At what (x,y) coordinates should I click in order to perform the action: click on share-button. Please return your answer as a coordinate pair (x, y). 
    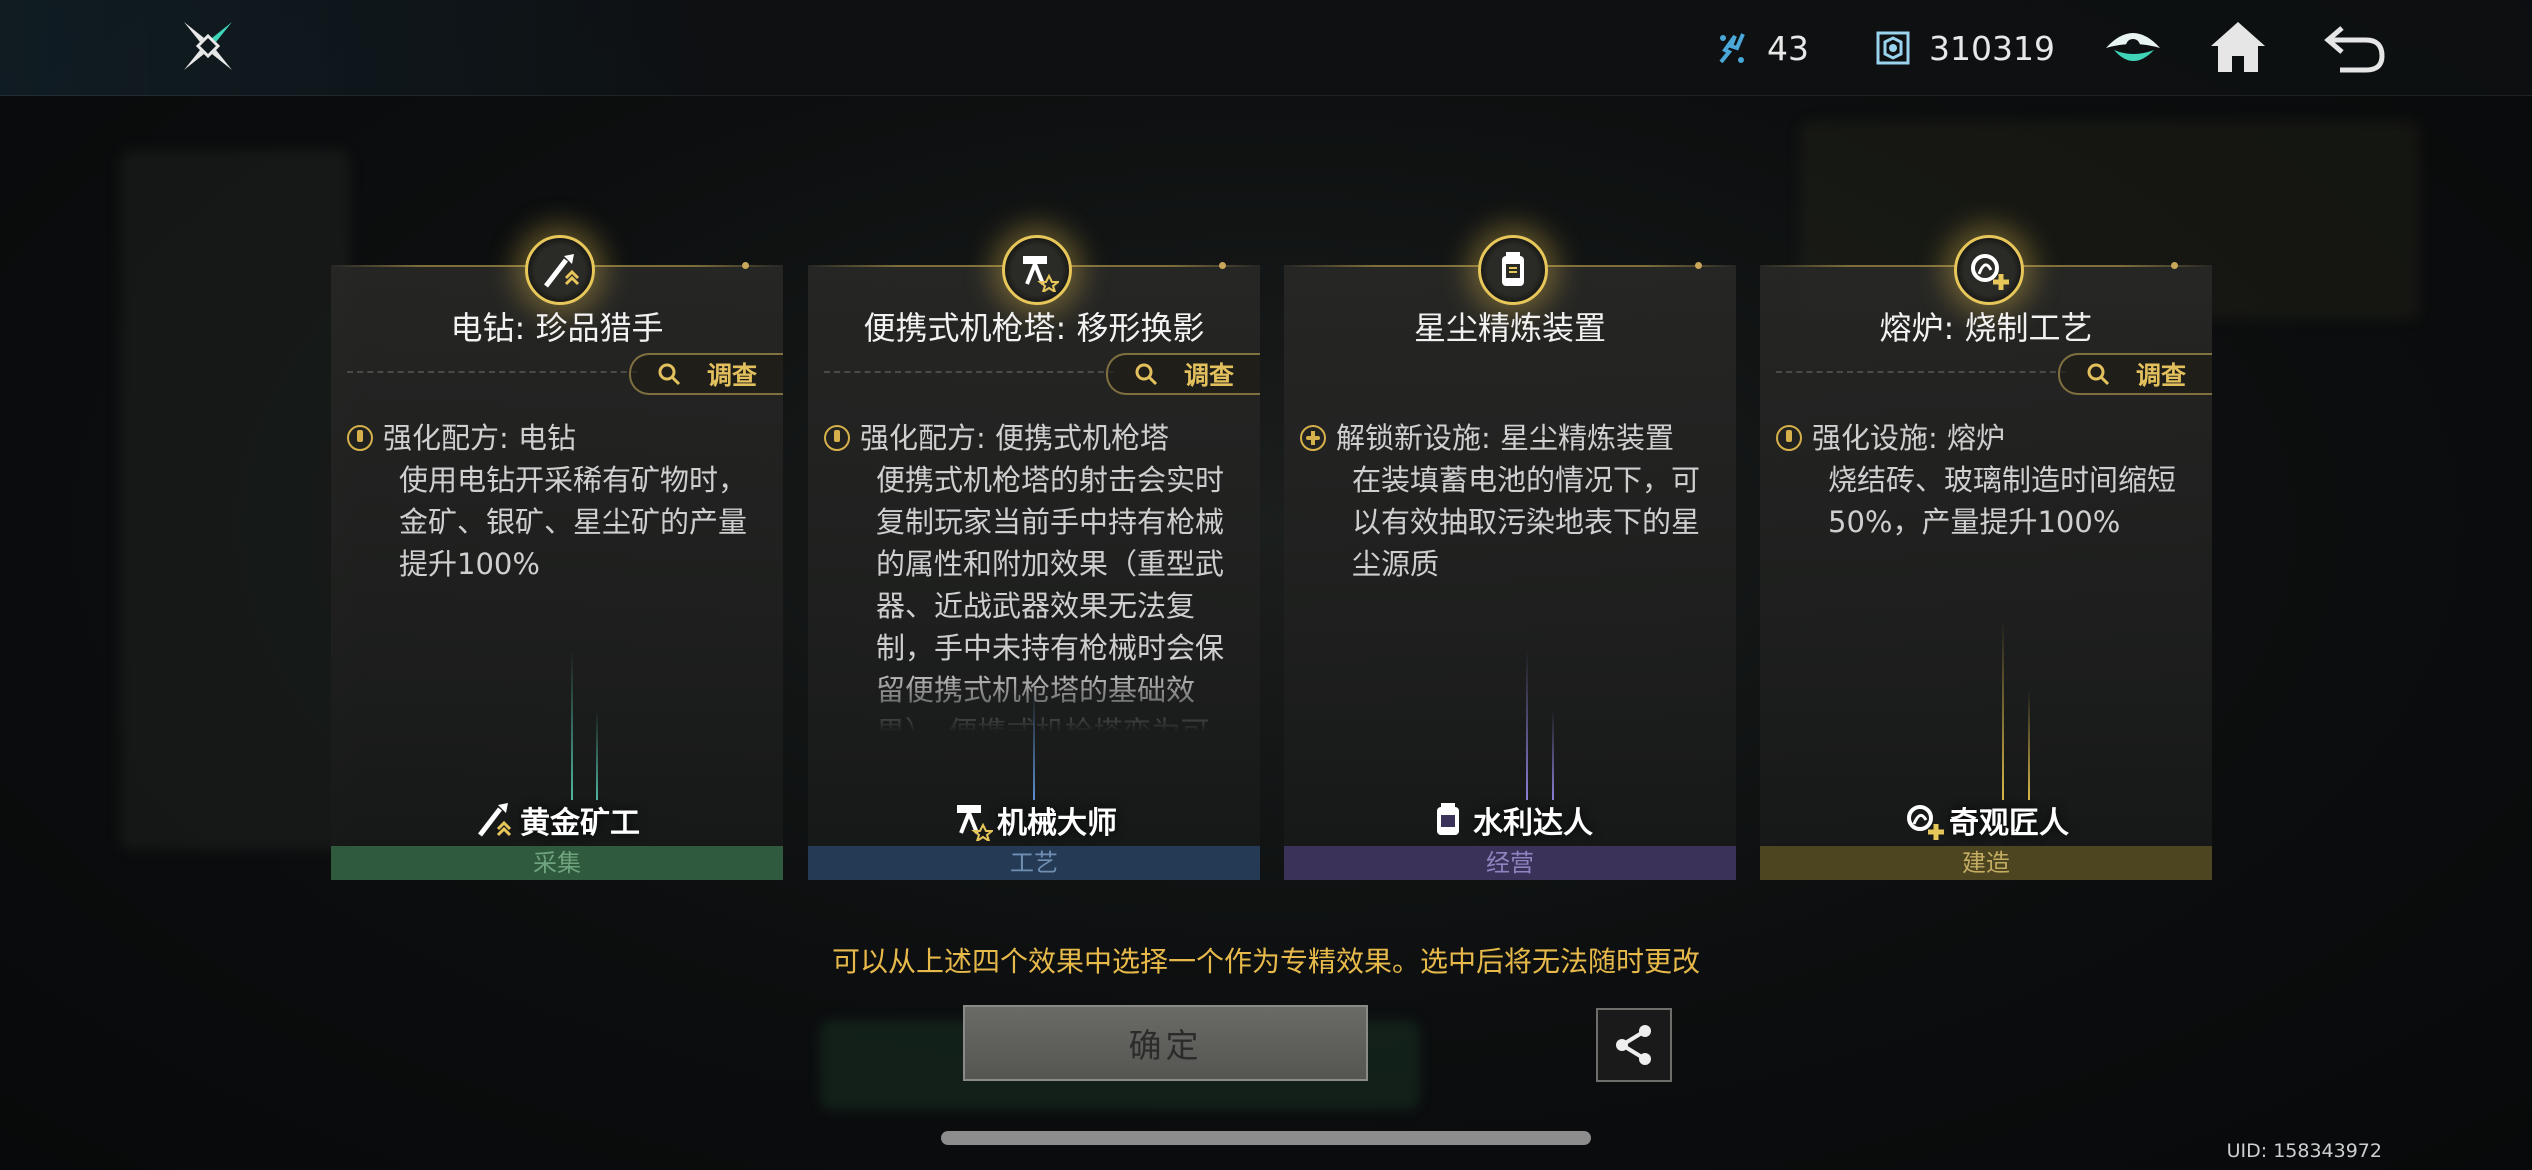
    Looking at the image, I should click on (1634, 1045).